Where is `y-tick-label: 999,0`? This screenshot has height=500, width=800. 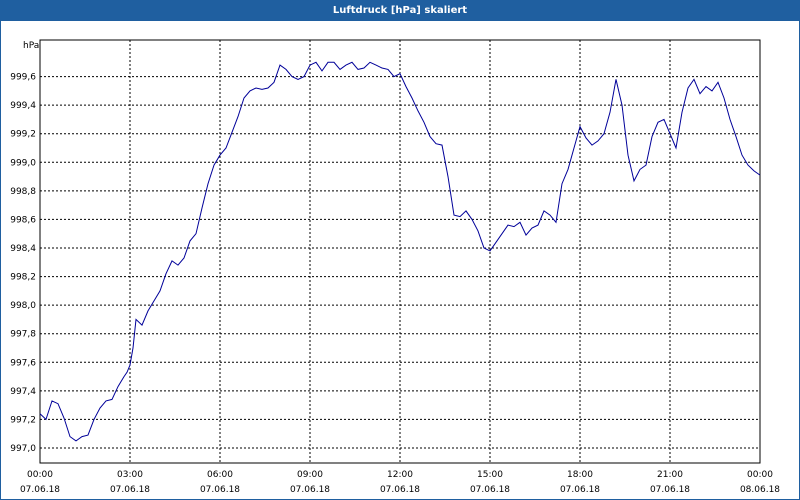
y-tick-label: 999,0 is located at coordinates (23, 163).